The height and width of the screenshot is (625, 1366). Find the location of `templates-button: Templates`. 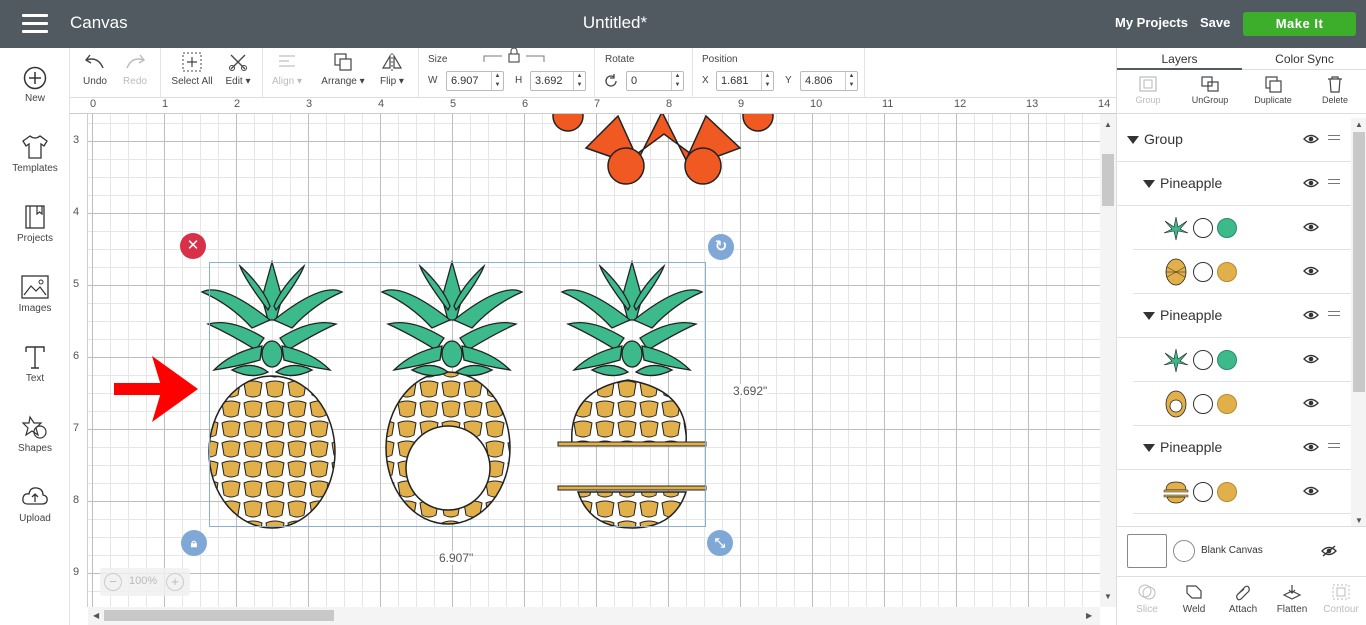

templates-button: Templates is located at coordinates (35, 154).